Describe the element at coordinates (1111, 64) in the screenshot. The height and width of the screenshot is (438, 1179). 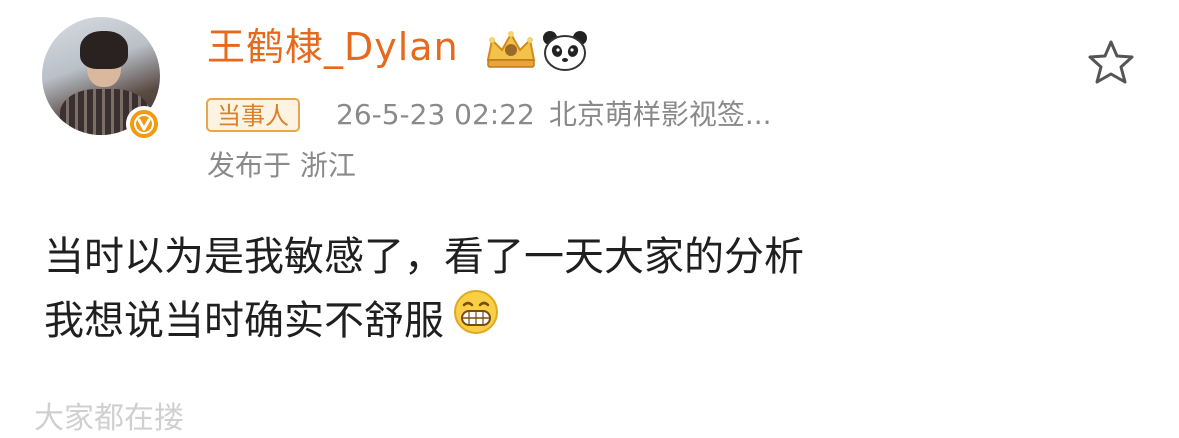
I see `star-outline-icon` at that location.